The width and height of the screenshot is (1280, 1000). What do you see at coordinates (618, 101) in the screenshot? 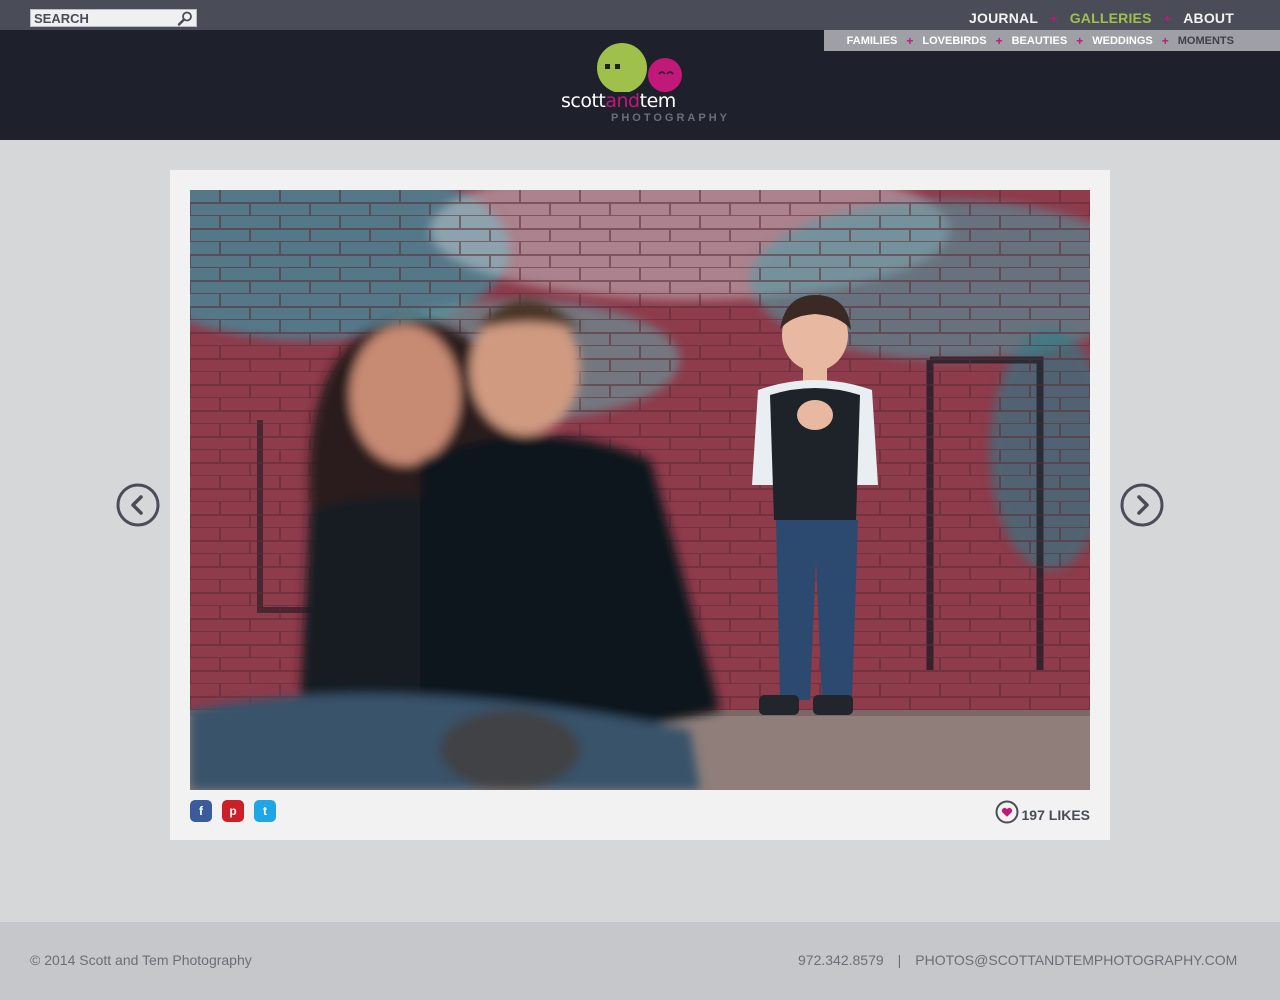
I see `logo-wordmark: scottandtem` at bounding box center [618, 101].